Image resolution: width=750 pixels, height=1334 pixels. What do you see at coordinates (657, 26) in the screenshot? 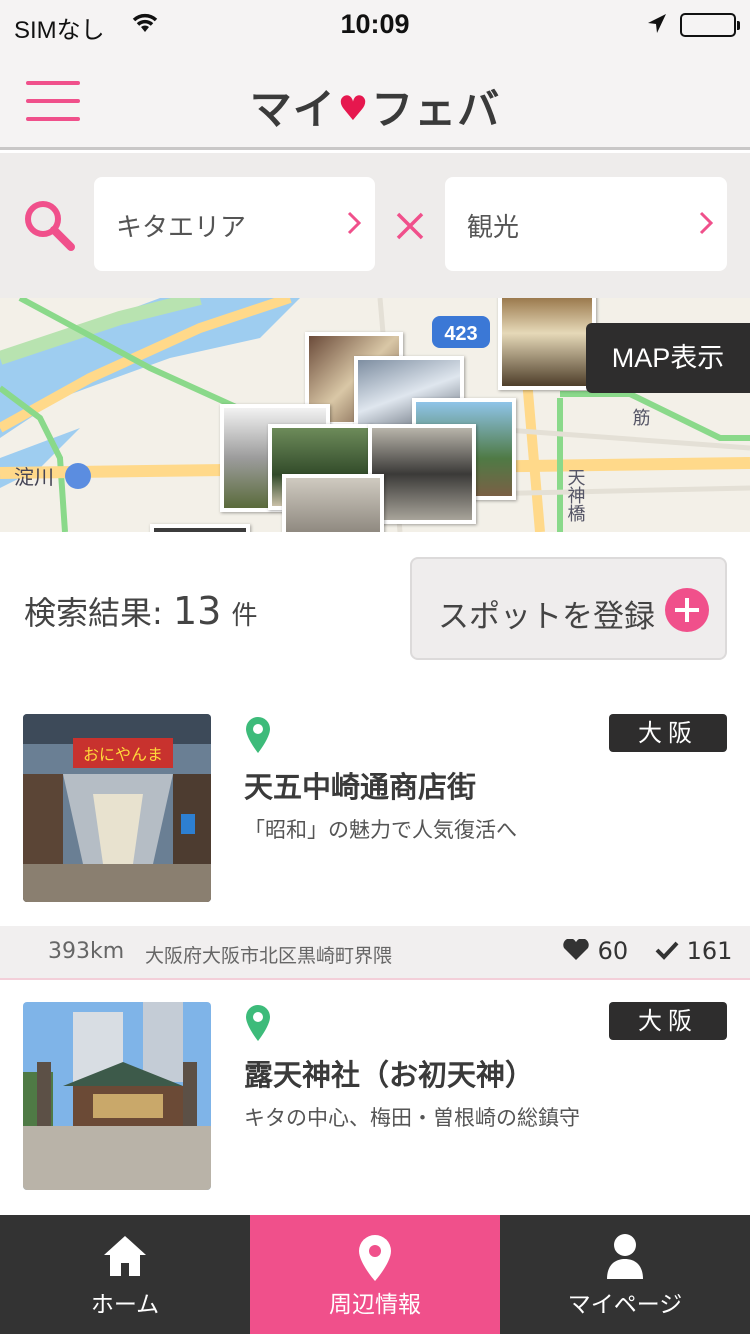
I see `location-arrow-icon` at bounding box center [657, 26].